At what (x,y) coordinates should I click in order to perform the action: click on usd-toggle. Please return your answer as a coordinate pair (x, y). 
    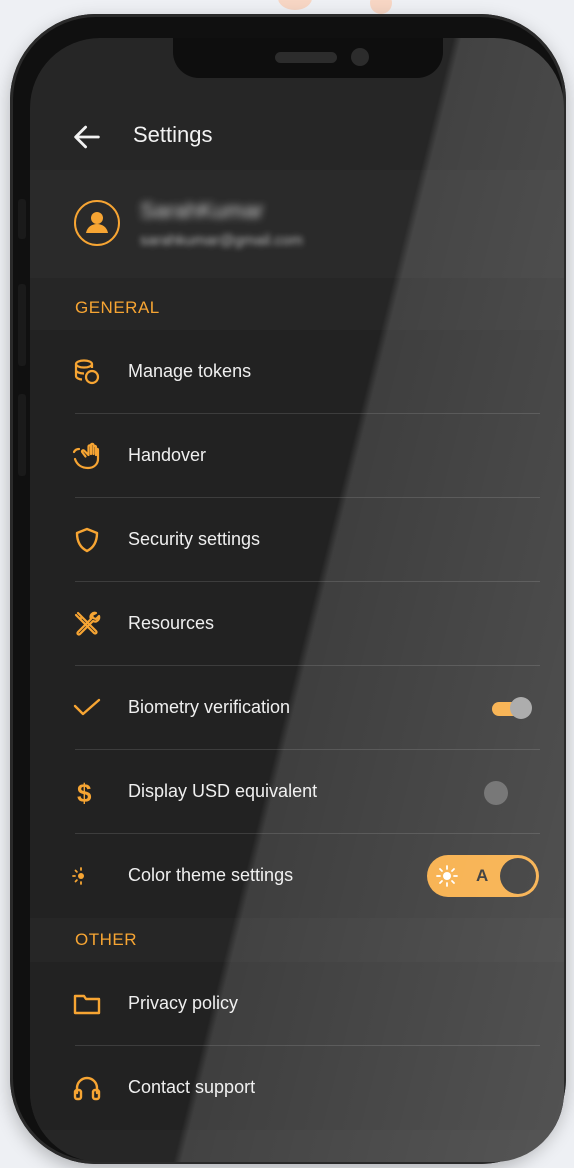
    Looking at the image, I should click on (498, 793).